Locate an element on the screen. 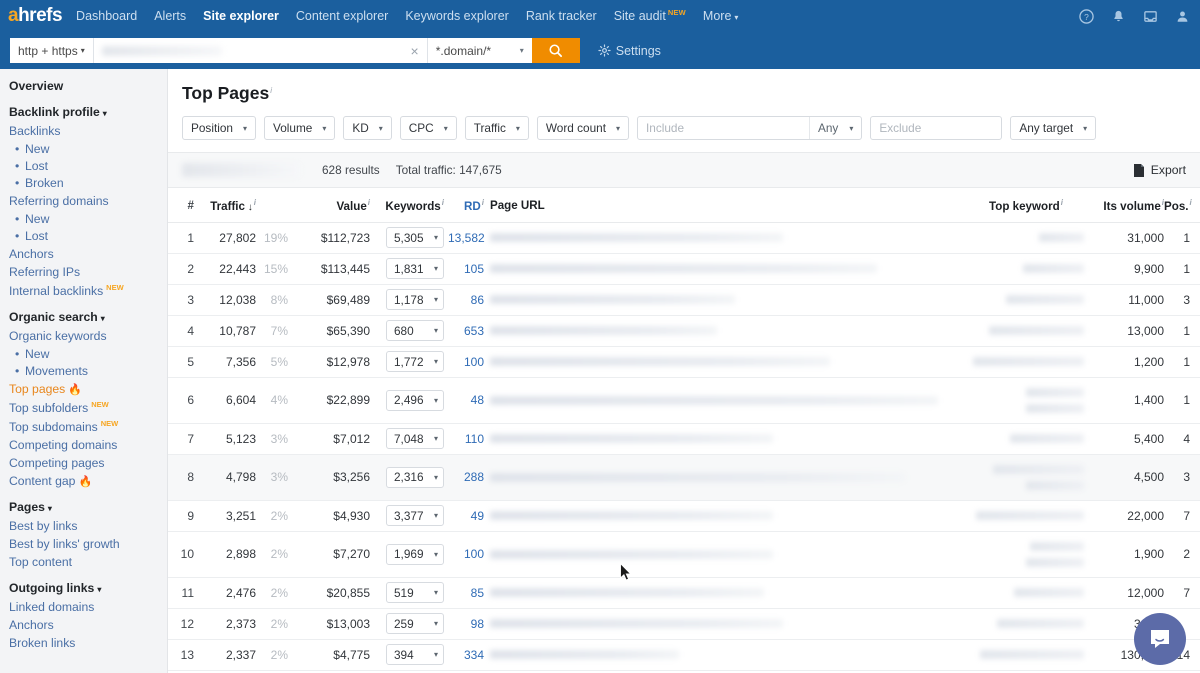  keywords-dropdown: 519 ▾ is located at coordinates (415, 593).